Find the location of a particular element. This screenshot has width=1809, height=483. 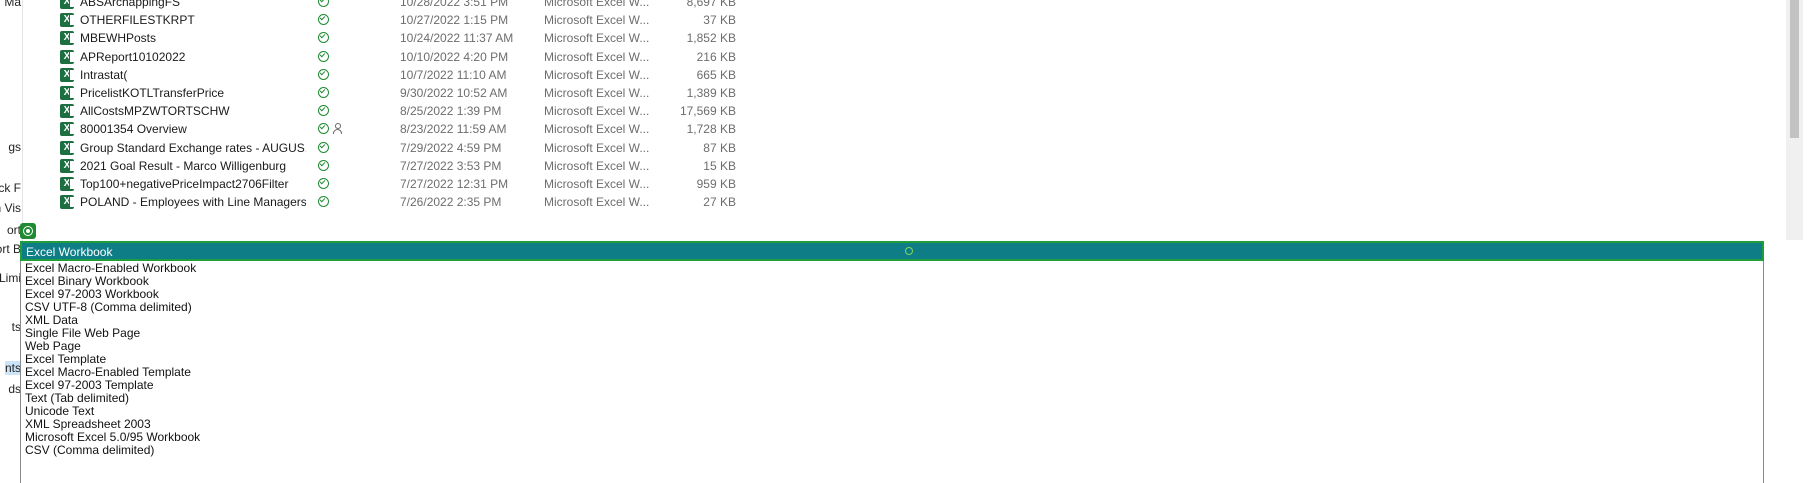

nav-item: ort is located at coordinates (14, 230).